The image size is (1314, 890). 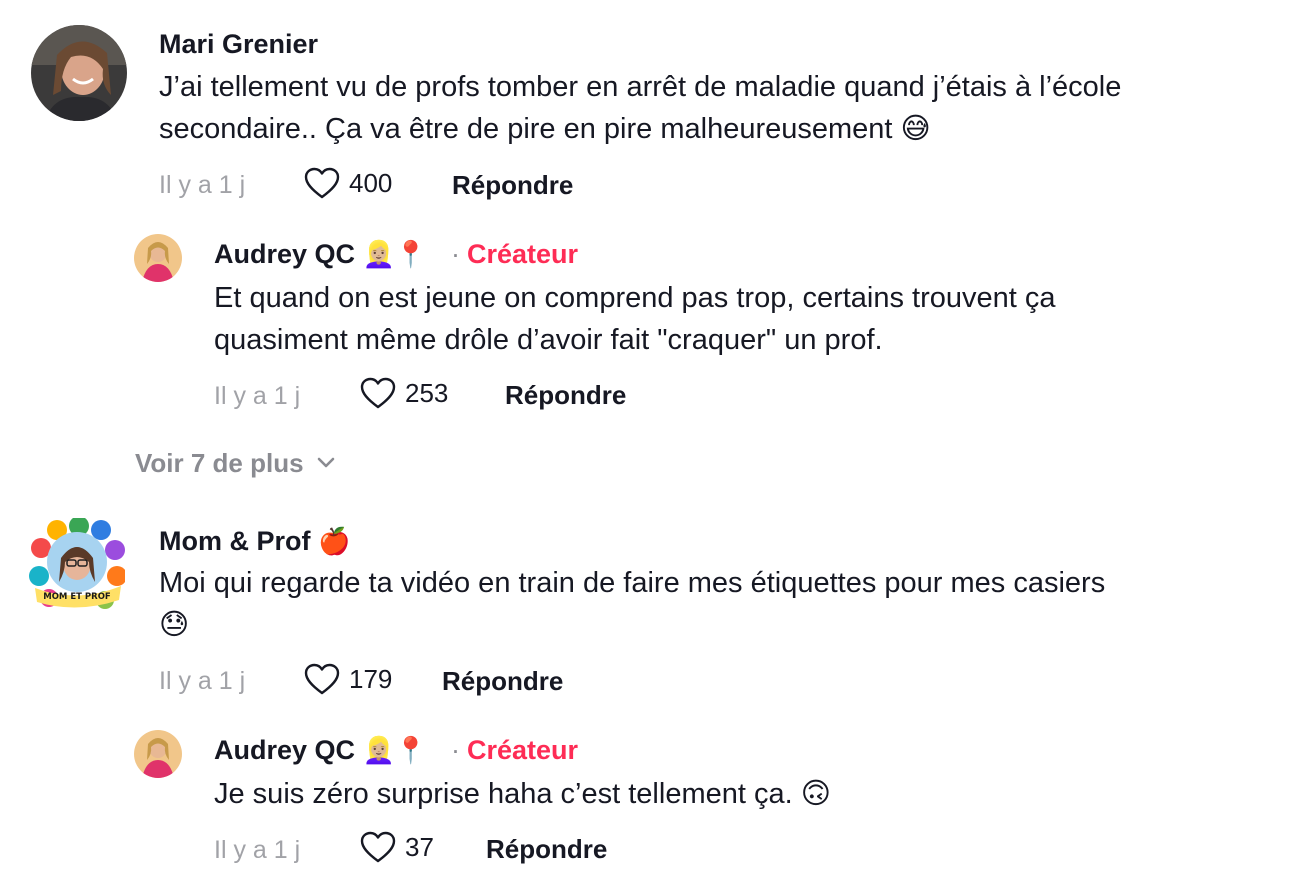 What do you see at coordinates (403, 393) in the screenshot?
I see `like-button: 253` at bounding box center [403, 393].